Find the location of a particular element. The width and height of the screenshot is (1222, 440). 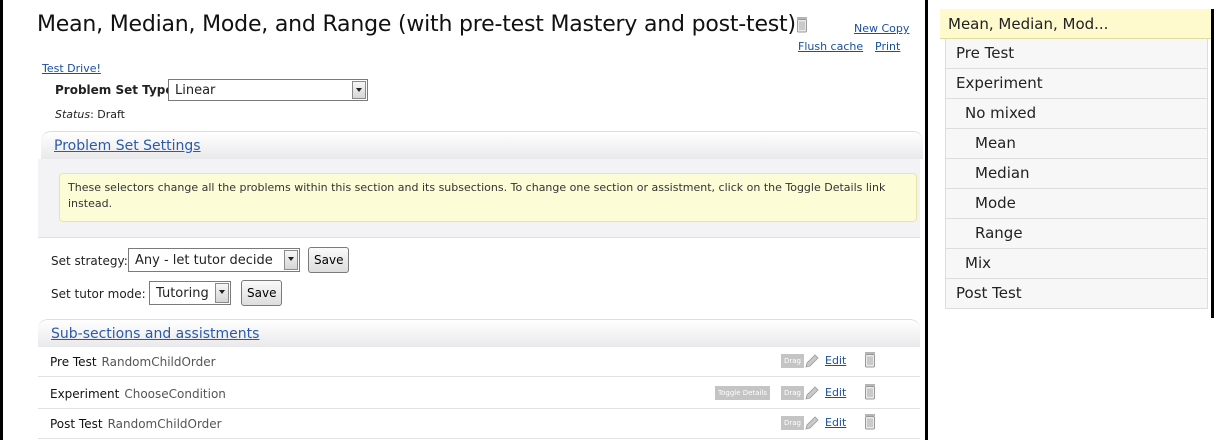

tree-item-range: Range is located at coordinates (1076, 234).